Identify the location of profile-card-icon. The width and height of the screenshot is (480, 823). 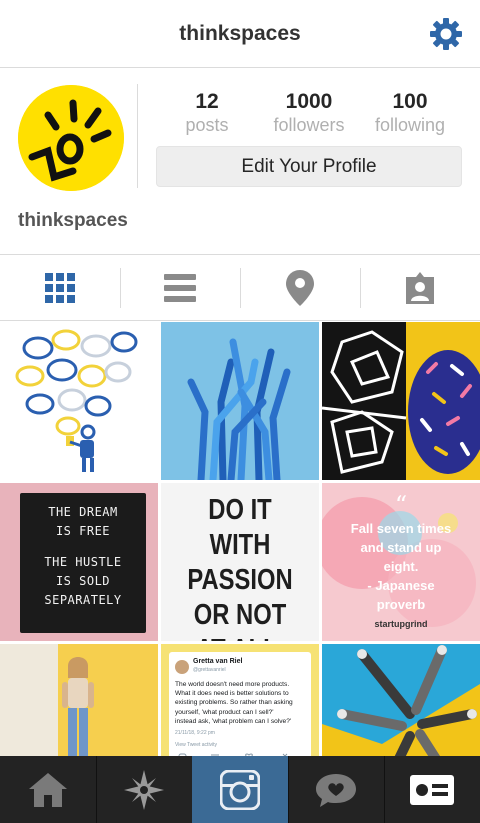
(432, 789).